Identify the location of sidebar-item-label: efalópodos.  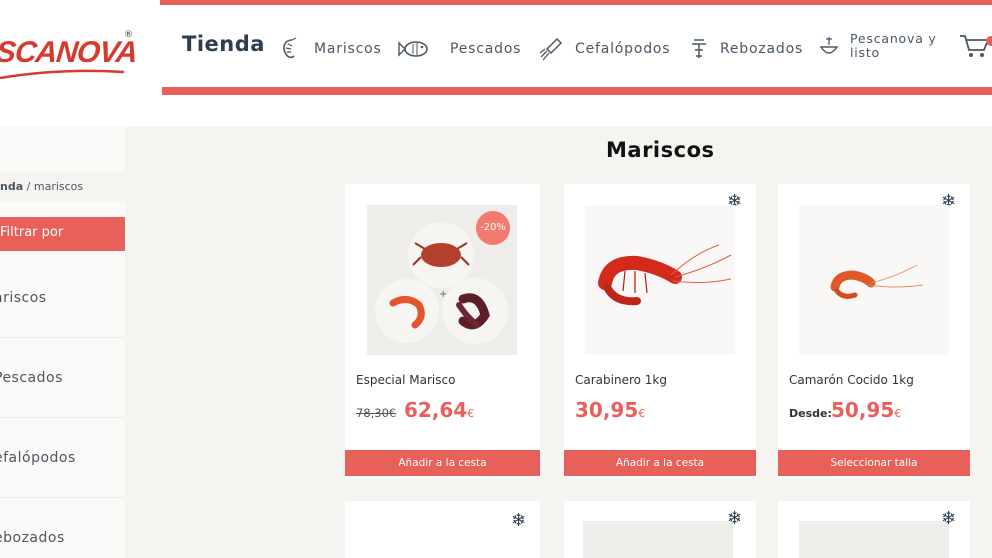
(38, 458).